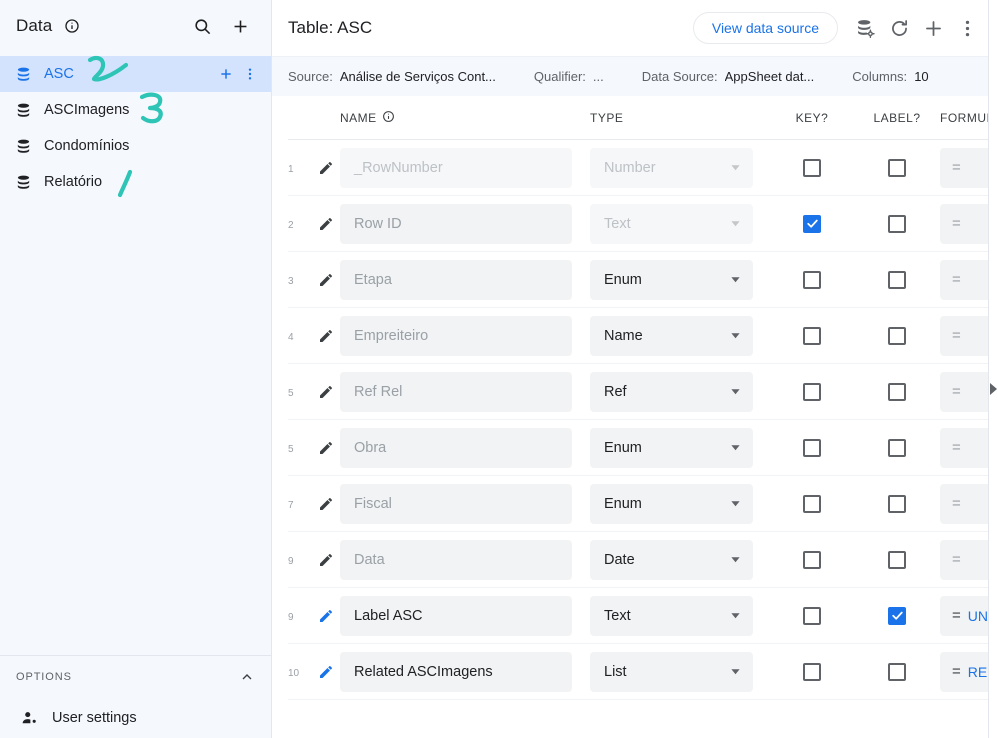 This screenshot has width=998, height=738. Describe the element at coordinates (865, 28) in the screenshot. I see `data-source-settings-icon` at that location.